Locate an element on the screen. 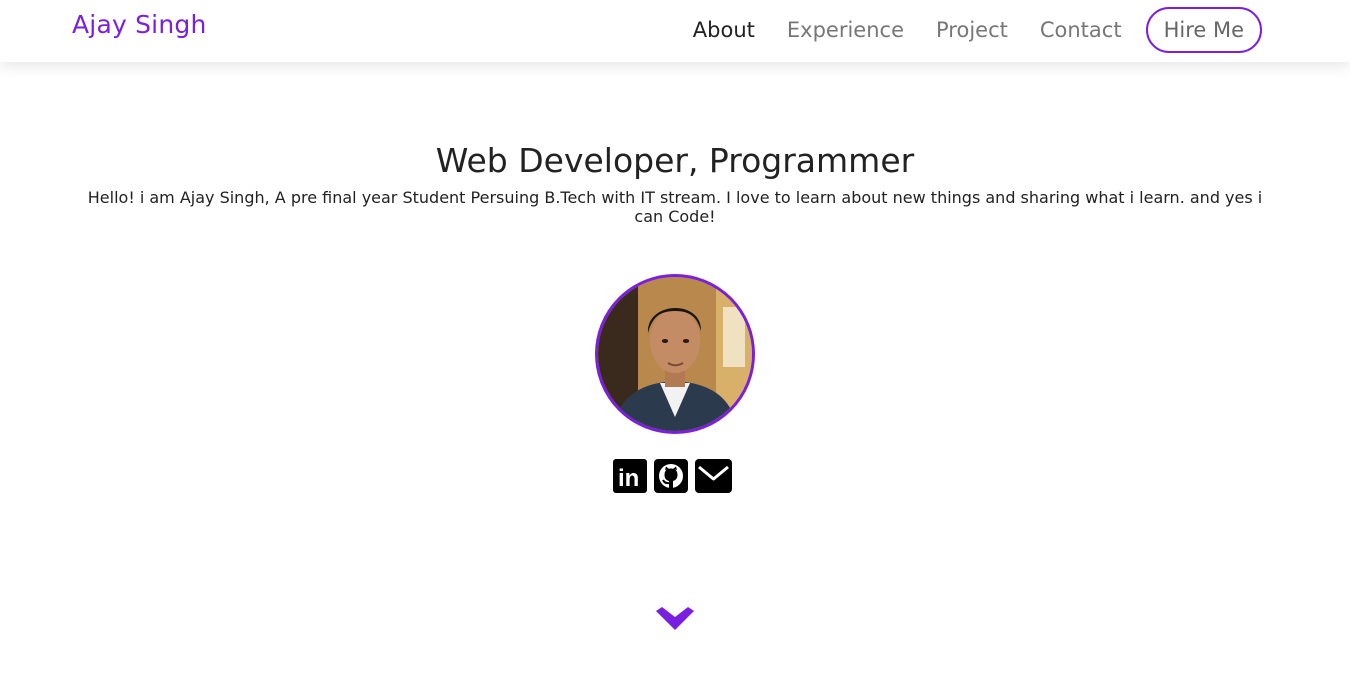 This screenshot has width=1350, height=694. hero-title: Web Developer, Programmer is located at coordinates (675, 160).